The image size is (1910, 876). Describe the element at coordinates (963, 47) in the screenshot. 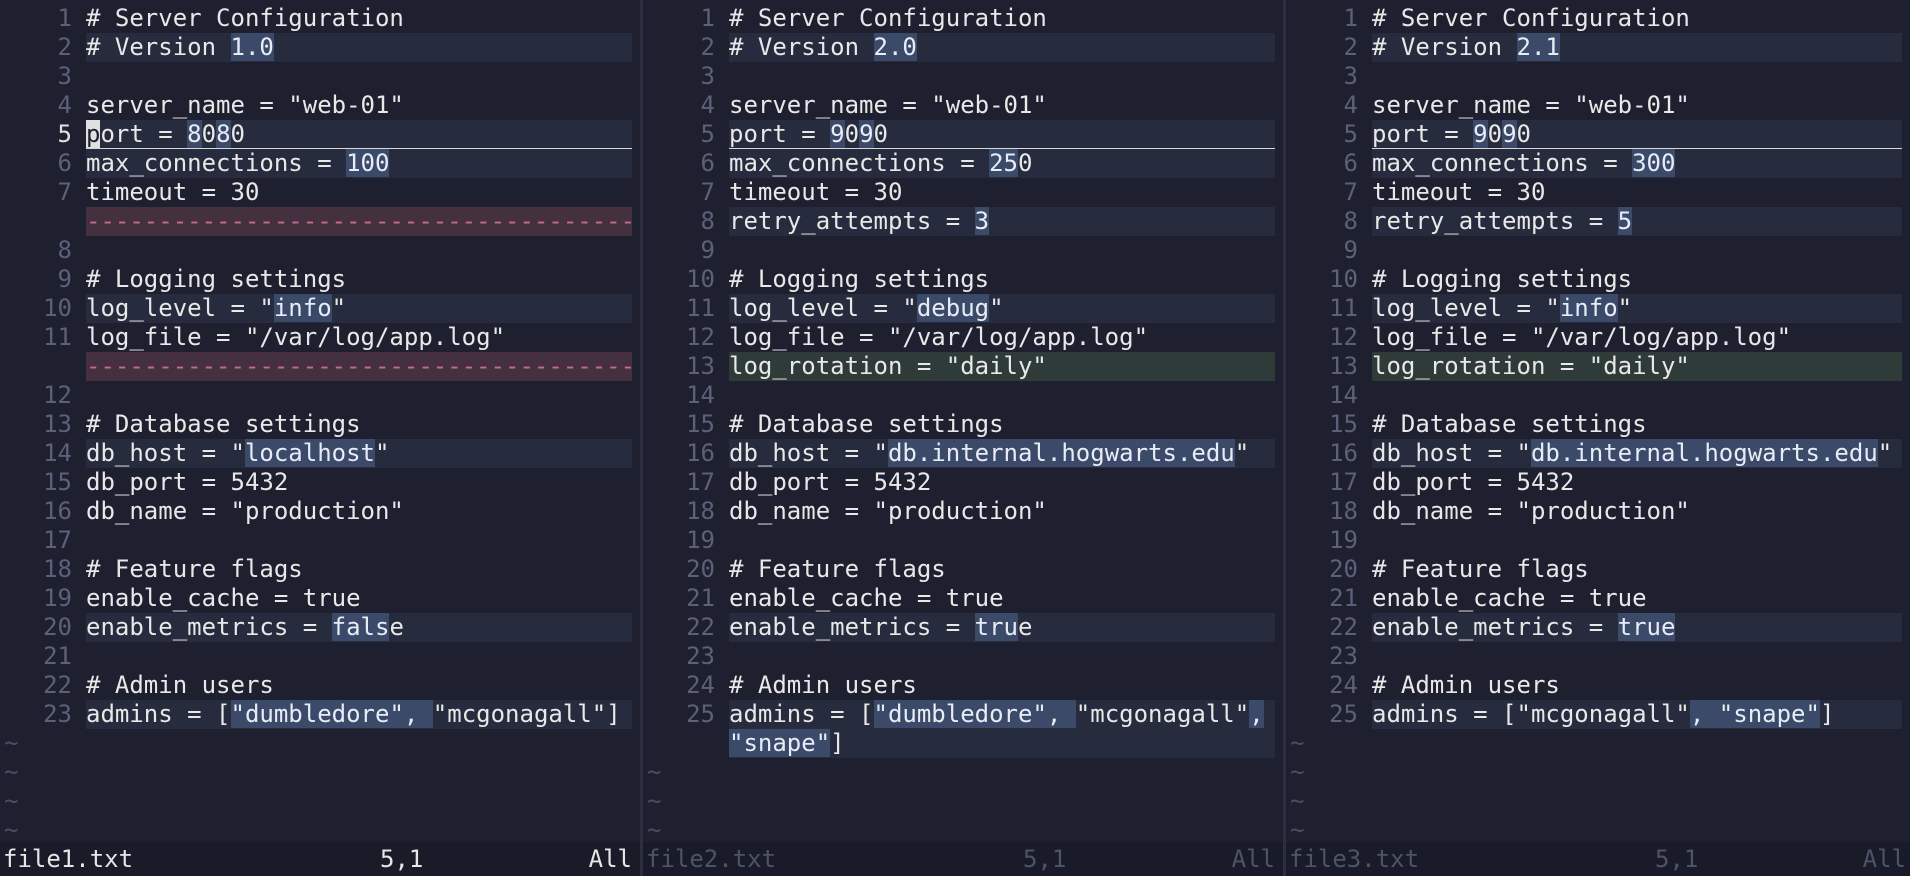

I see `code-line: 2 # Version 2.0` at that location.